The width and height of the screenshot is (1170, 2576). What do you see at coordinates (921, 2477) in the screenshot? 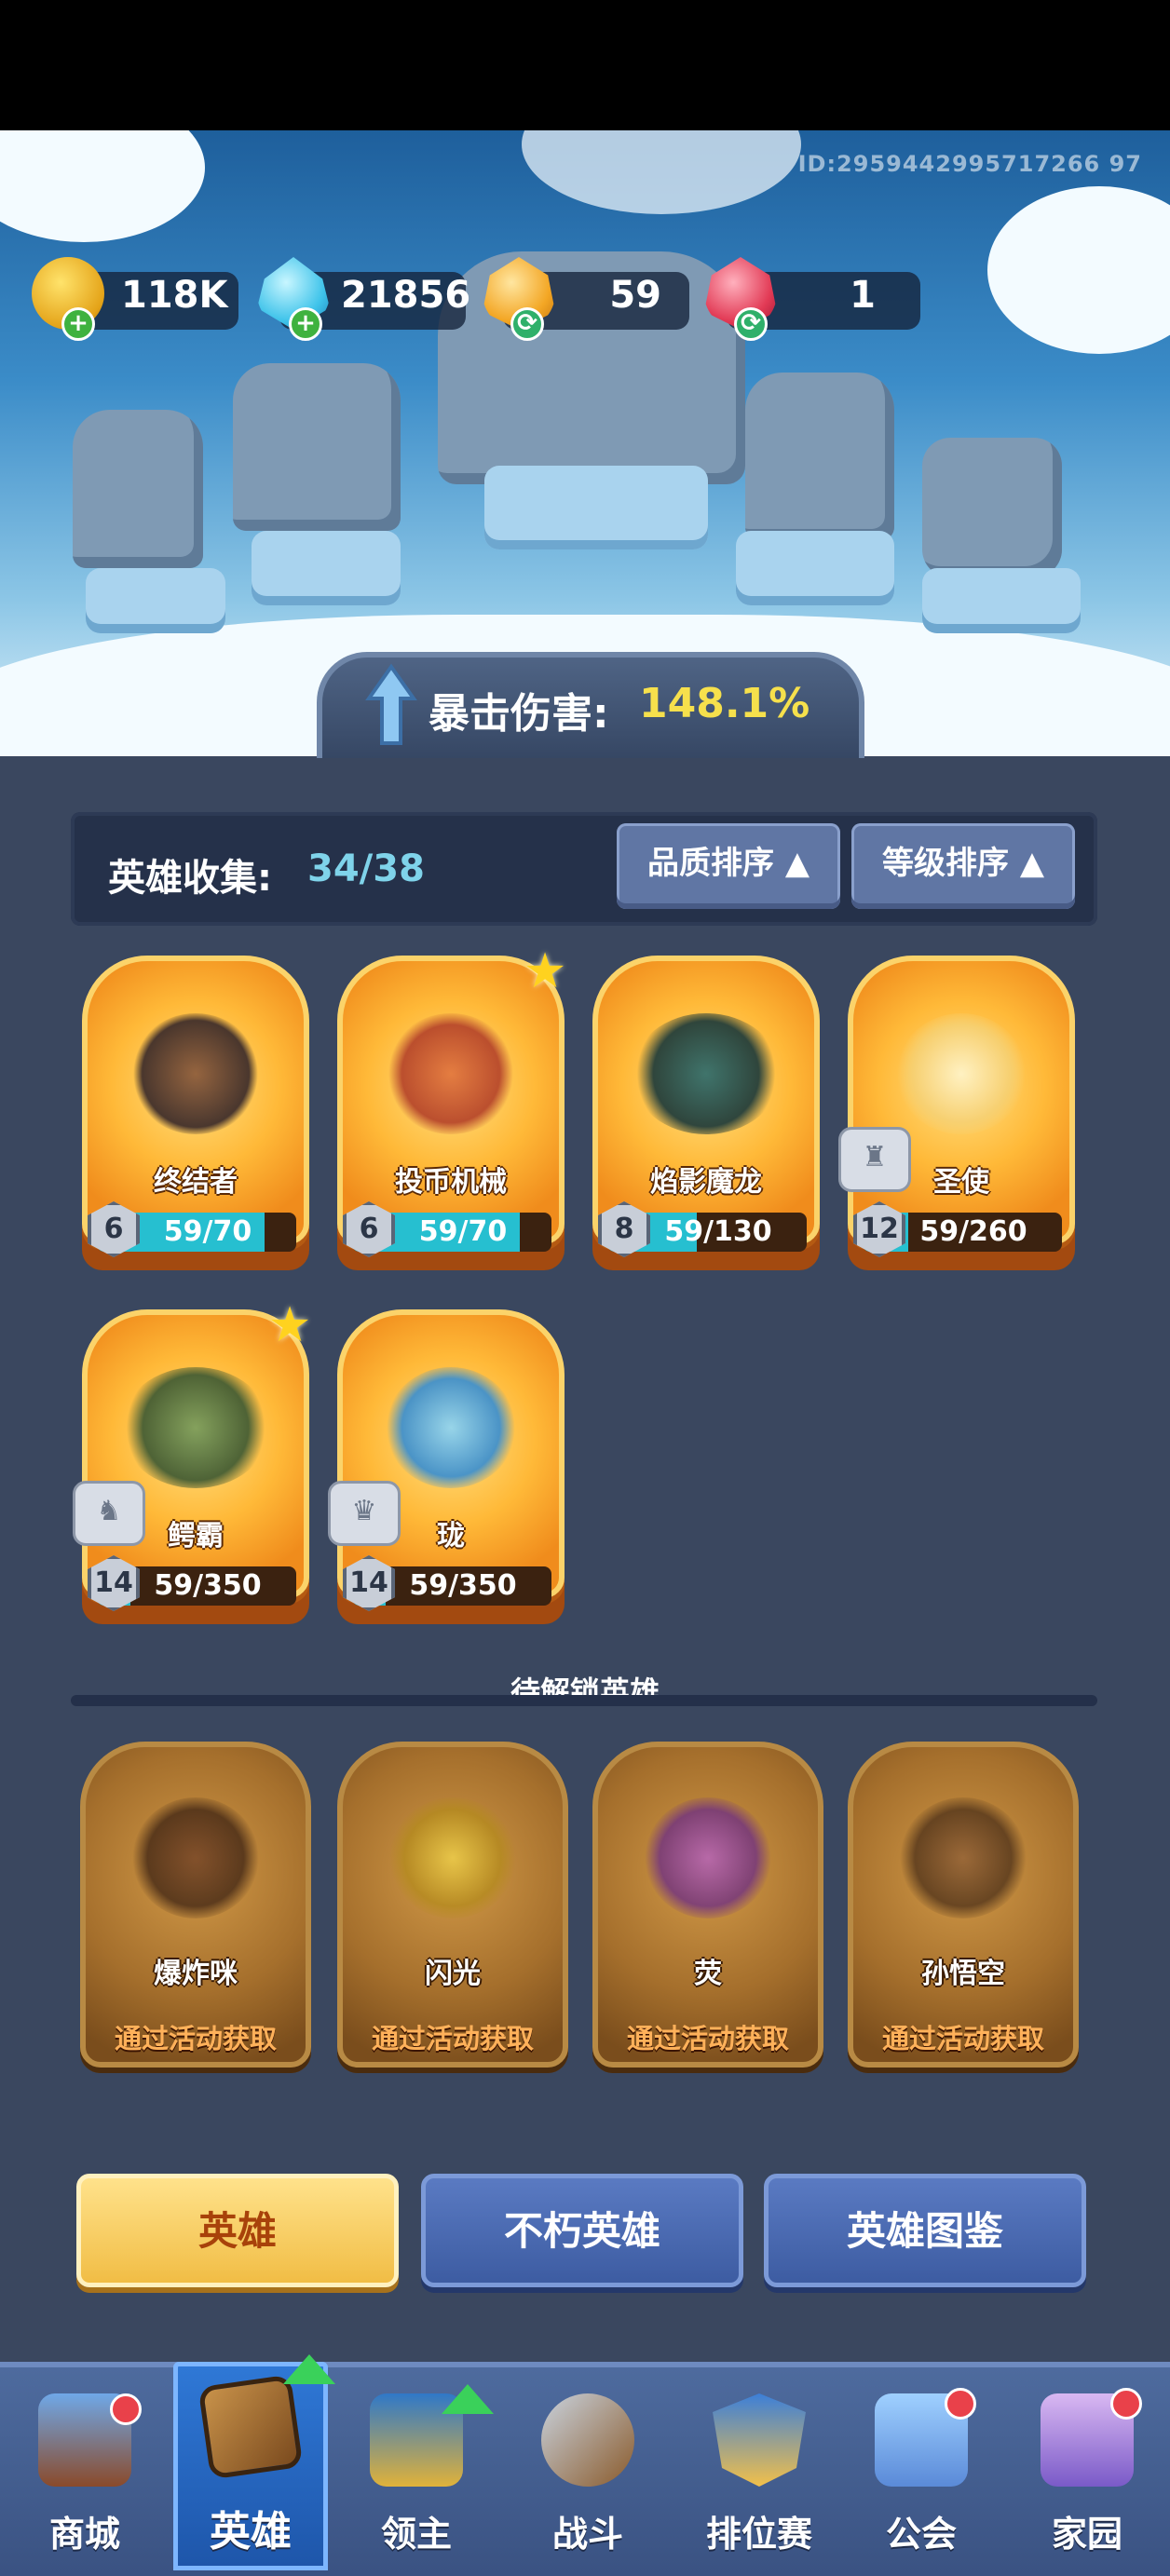
I see `nav-guild: 公会` at bounding box center [921, 2477].